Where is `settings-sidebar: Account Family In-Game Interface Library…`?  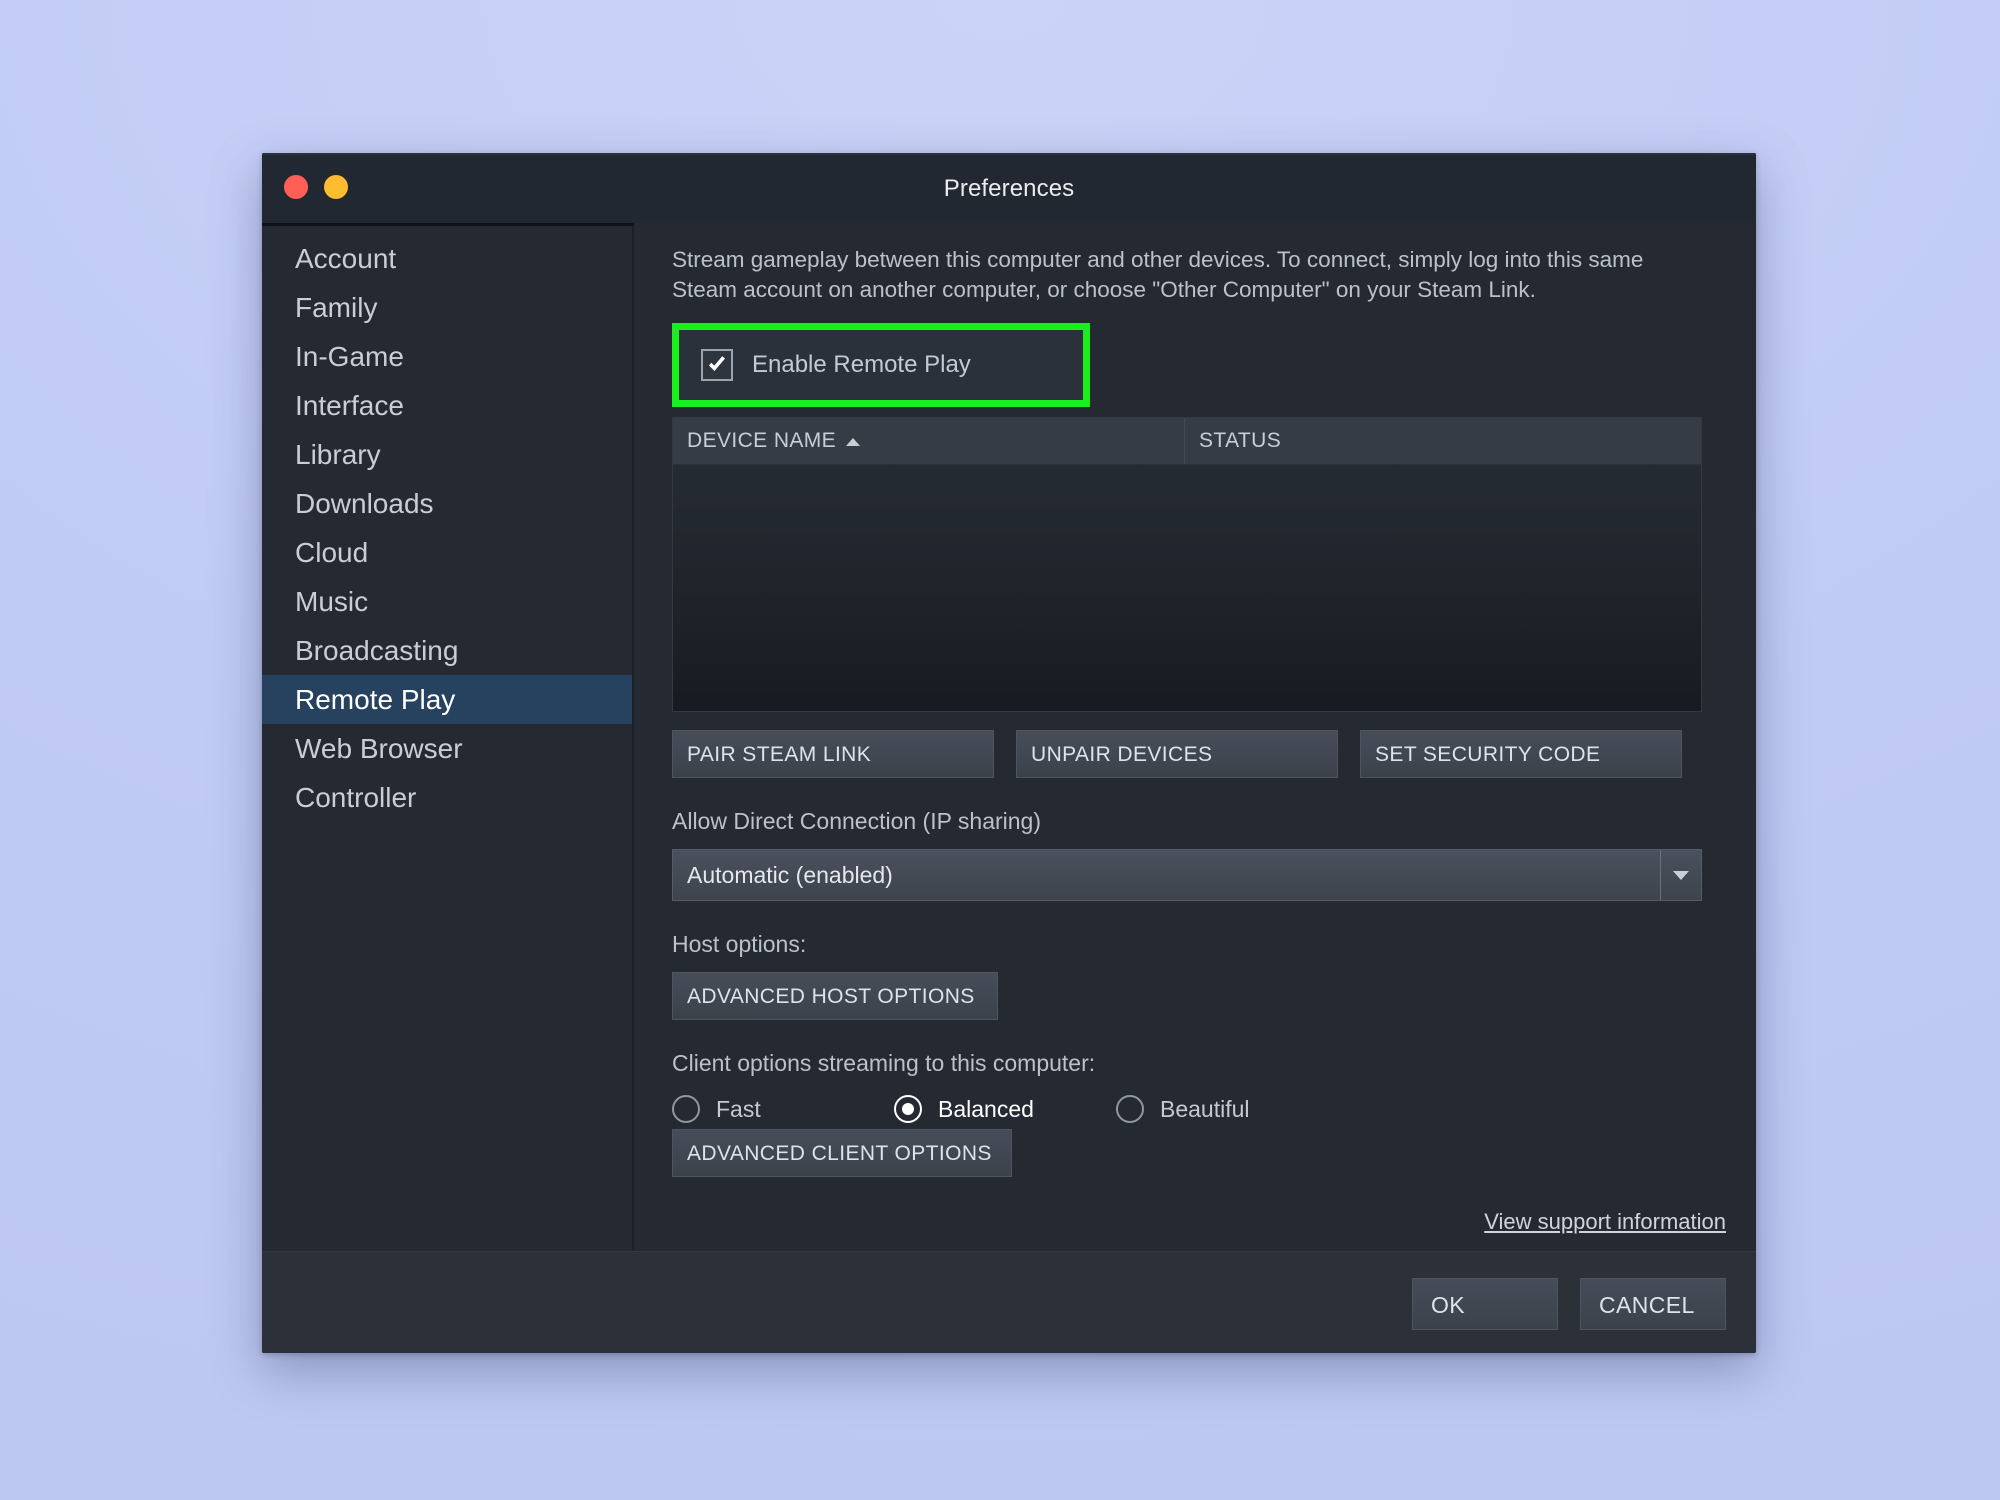
settings-sidebar: Account Family In-Game Interface Library… is located at coordinates (448, 737).